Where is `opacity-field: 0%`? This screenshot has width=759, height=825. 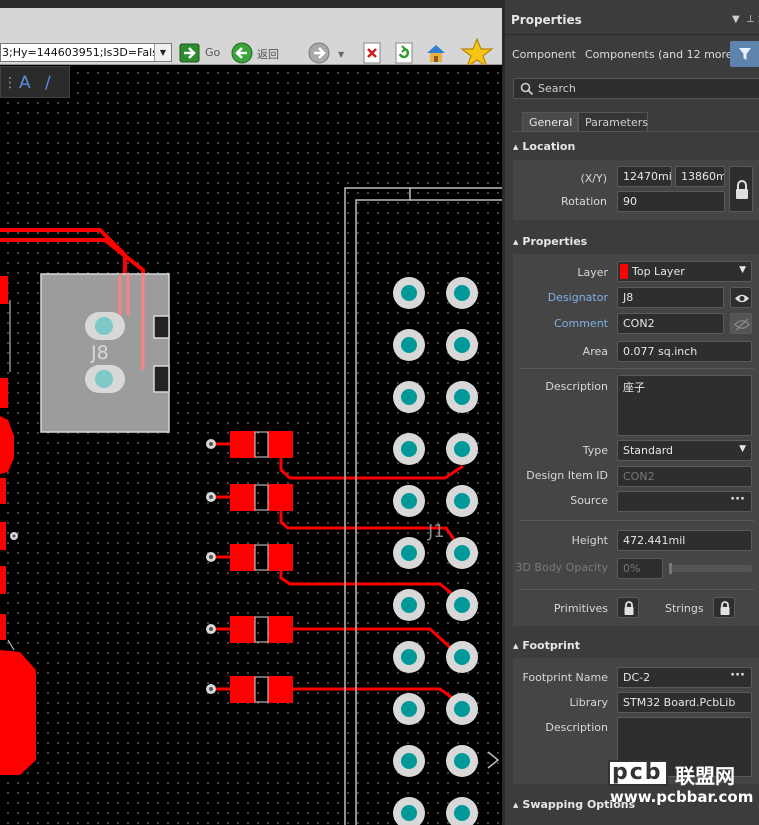 opacity-field: 0% is located at coordinates (640, 568).